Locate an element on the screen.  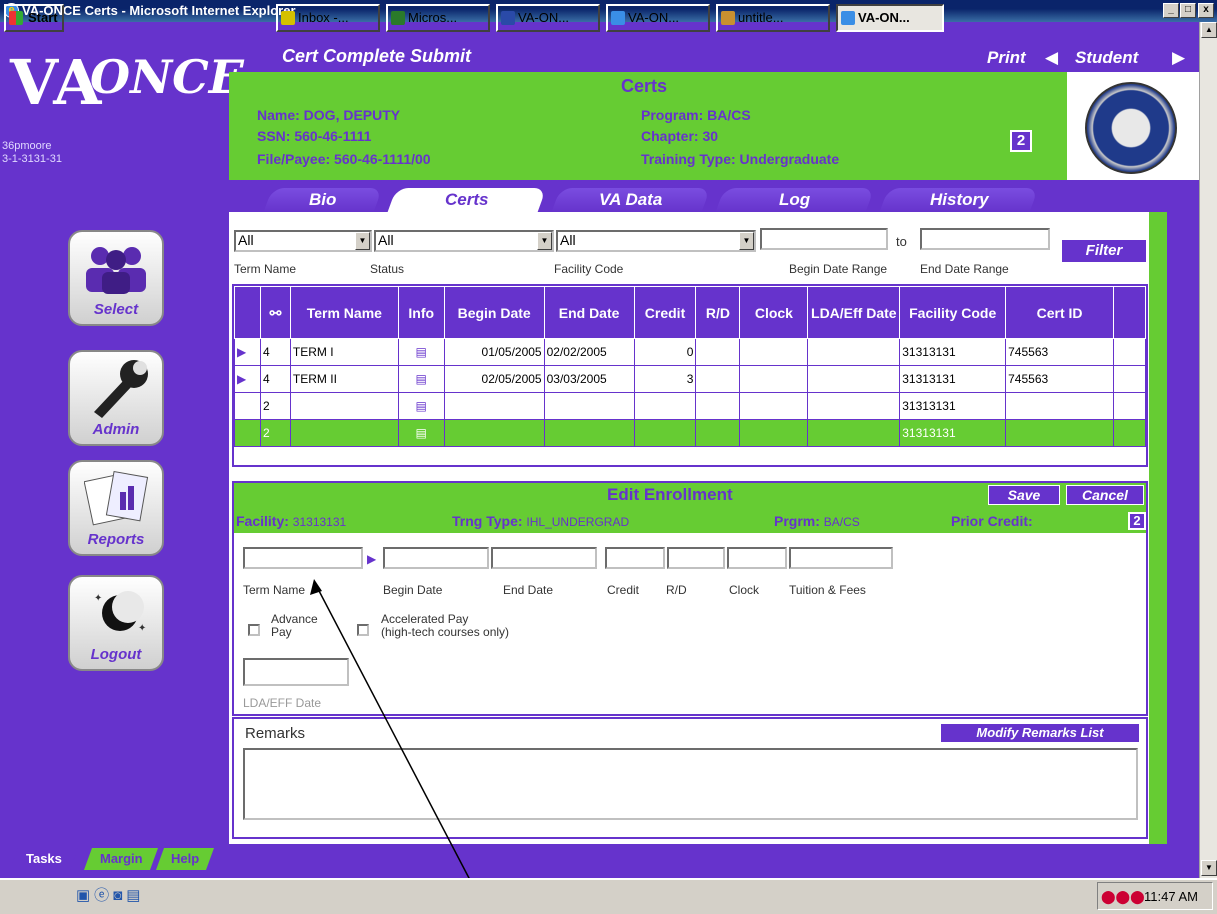
end-date-range-input is located at coordinates (985, 239).